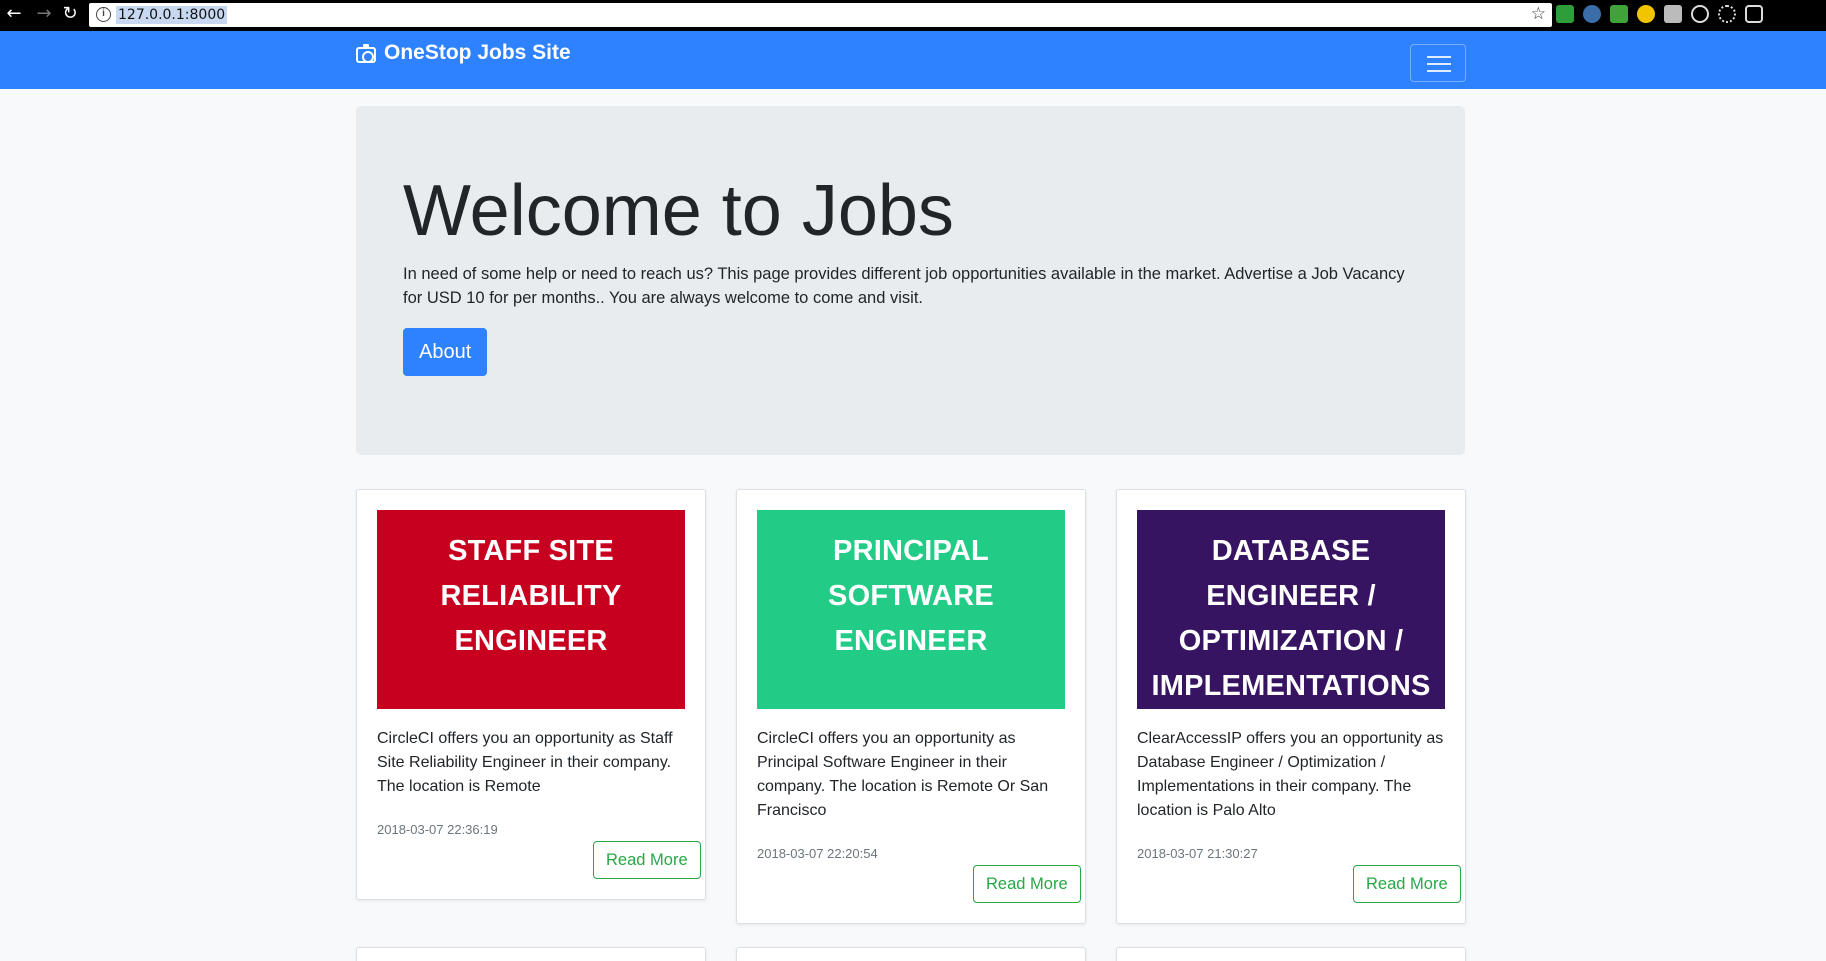 The width and height of the screenshot is (1826, 961). I want to click on react-extension-icon, so click(1727, 14).